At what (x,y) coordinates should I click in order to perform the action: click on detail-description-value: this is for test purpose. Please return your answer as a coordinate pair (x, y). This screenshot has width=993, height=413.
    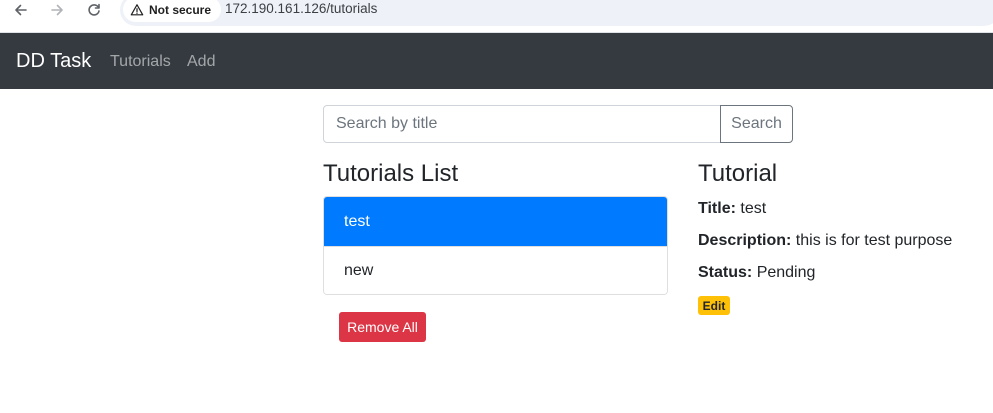
    Looking at the image, I should click on (874, 240).